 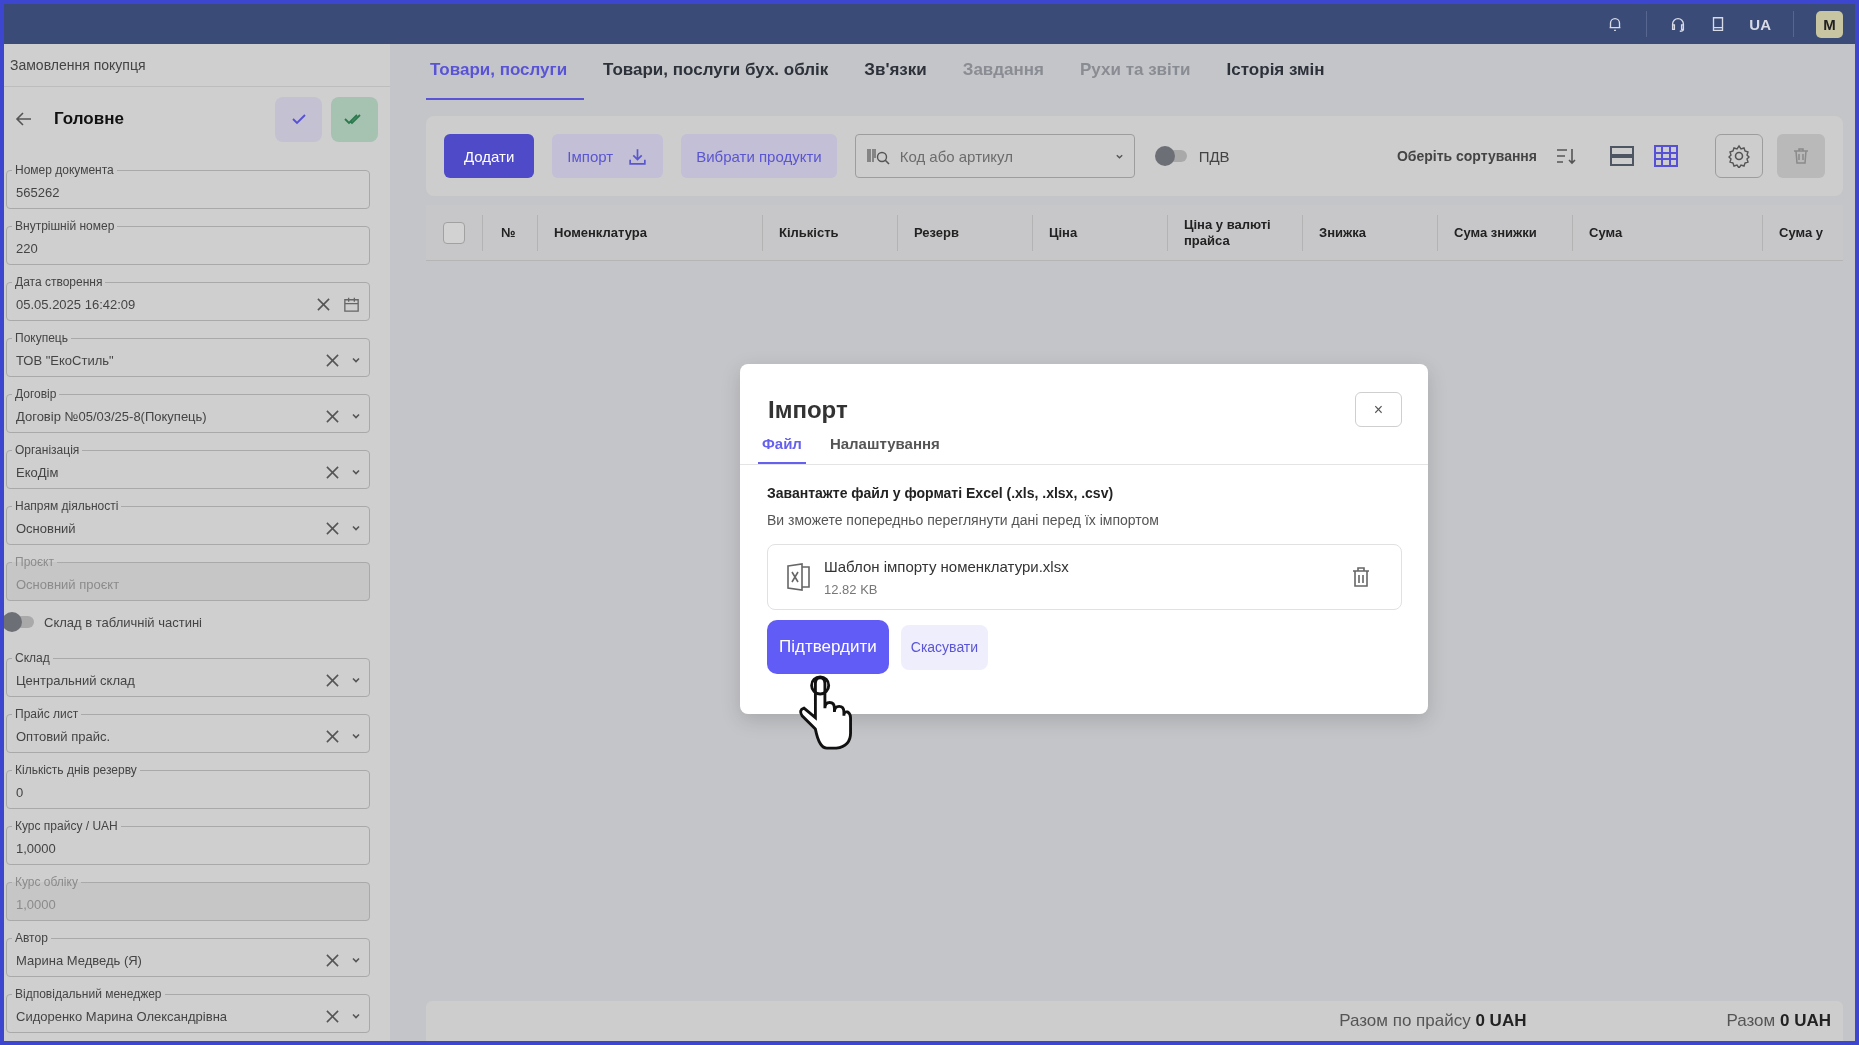 What do you see at coordinates (947, 566) in the screenshot?
I see `file-name: Шаблон імпорту номенклатури.xlsx` at bounding box center [947, 566].